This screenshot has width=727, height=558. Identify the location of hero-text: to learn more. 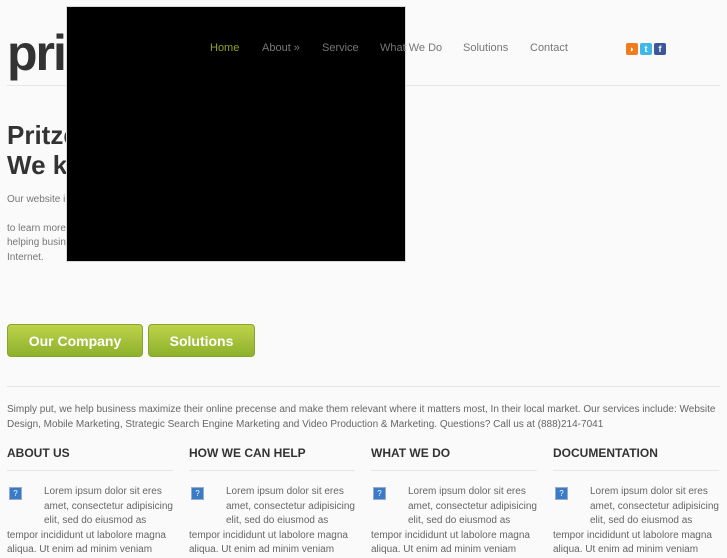
(36, 228).